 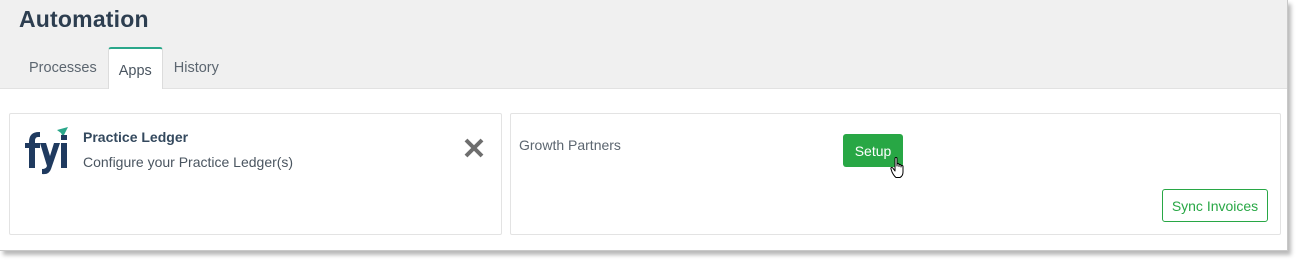 I want to click on tab-bar: Processes Apps History, so click(x=124, y=68).